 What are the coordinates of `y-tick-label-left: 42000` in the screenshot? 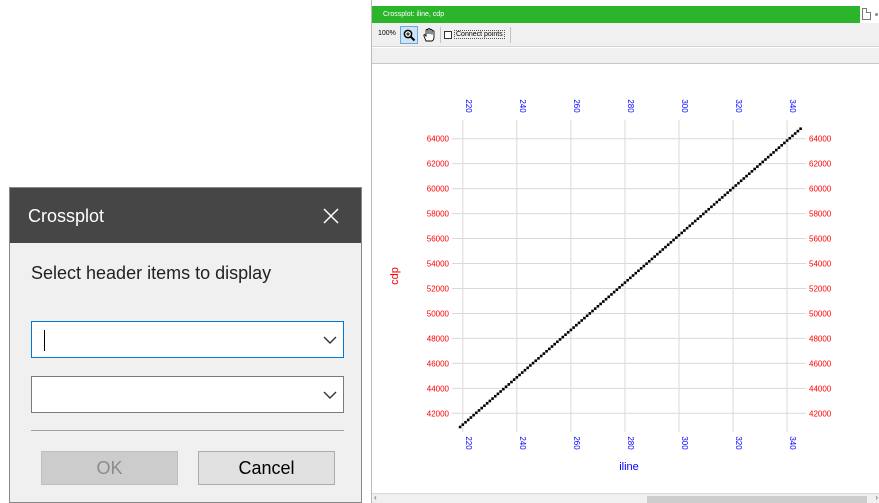 It's located at (438, 413).